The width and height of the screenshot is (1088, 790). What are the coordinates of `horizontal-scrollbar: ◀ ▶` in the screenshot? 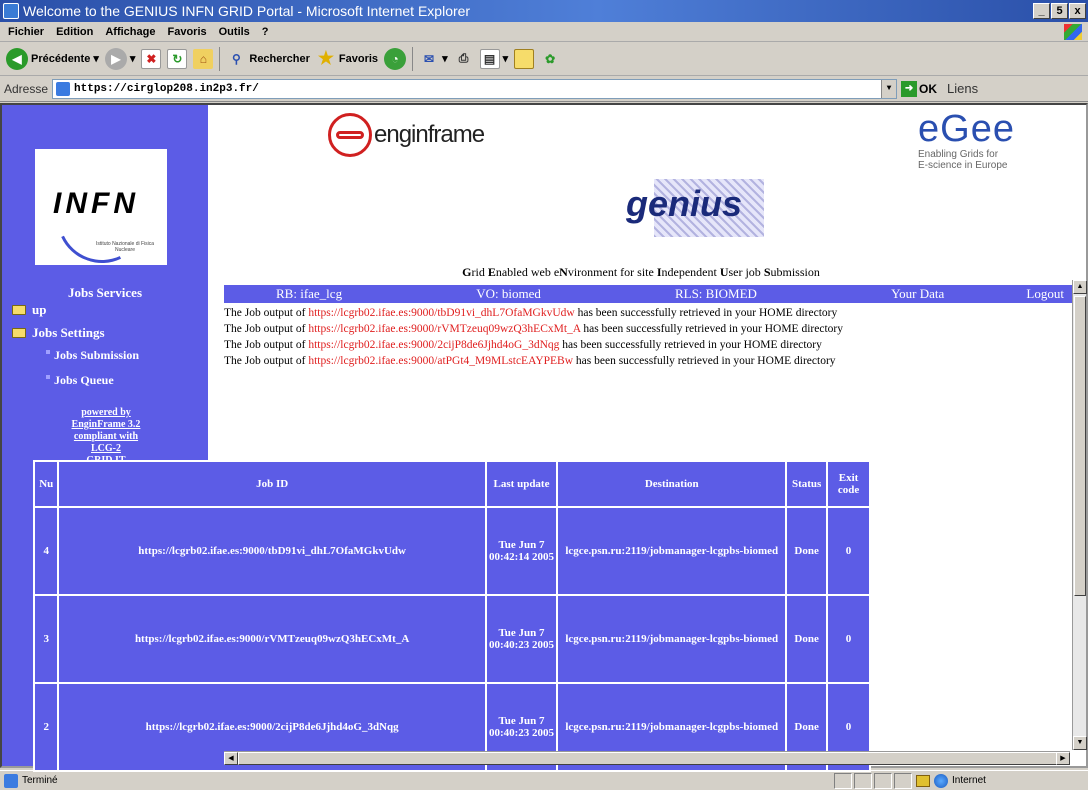 It's located at (647, 758).